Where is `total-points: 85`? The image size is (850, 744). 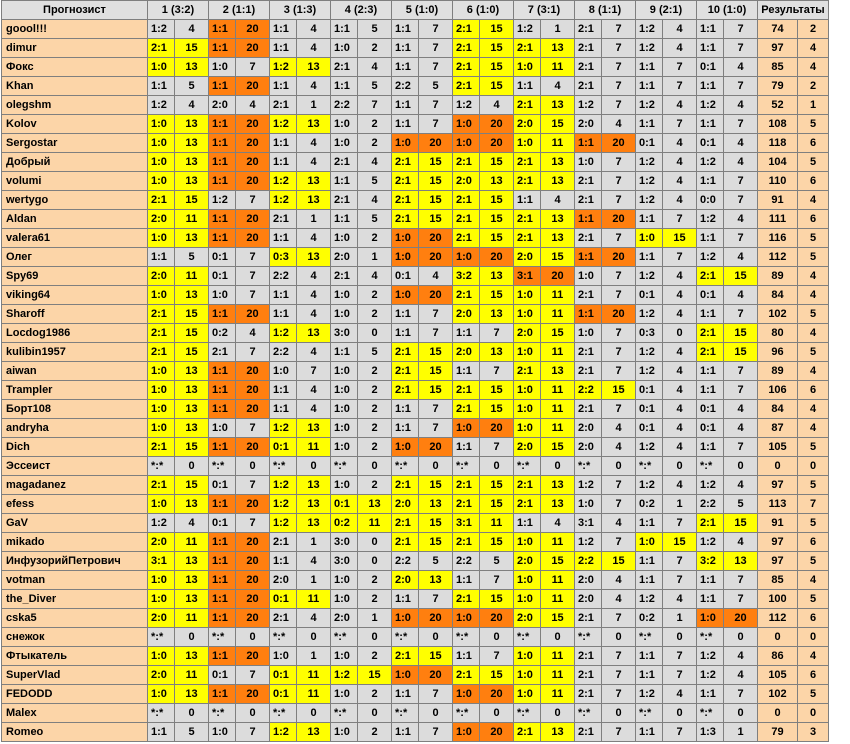 total-points: 85 is located at coordinates (777, 67).